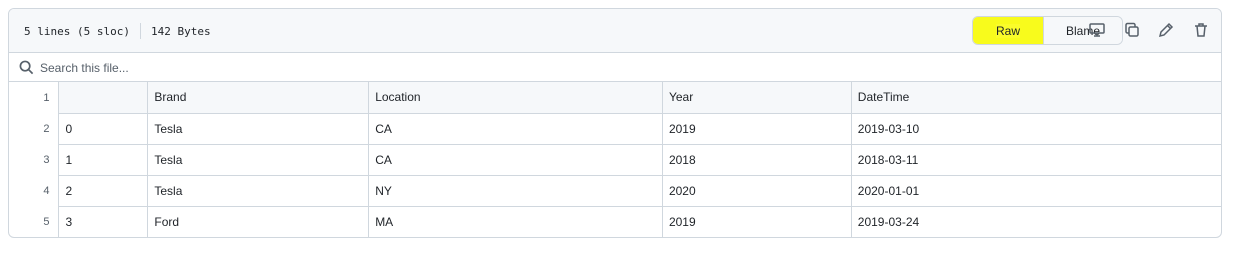 This screenshot has height=257, width=1234. What do you see at coordinates (26, 67) in the screenshot?
I see `search-icon` at bounding box center [26, 67].